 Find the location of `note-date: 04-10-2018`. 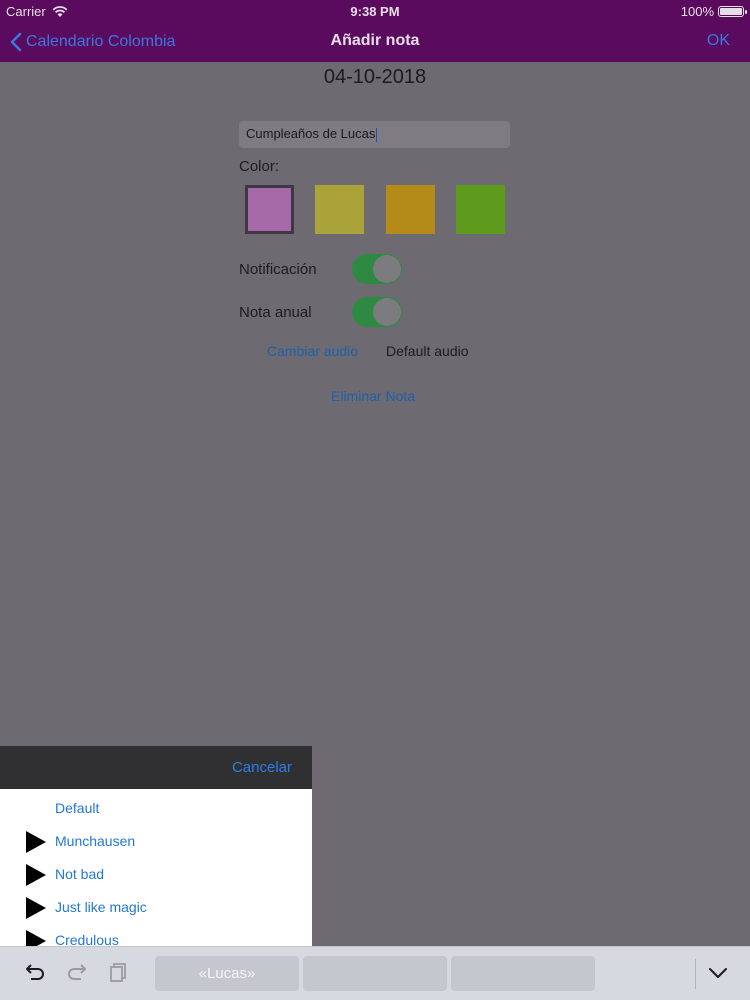

note-date: 04-10-2018 is located at coordinates (375, 77).